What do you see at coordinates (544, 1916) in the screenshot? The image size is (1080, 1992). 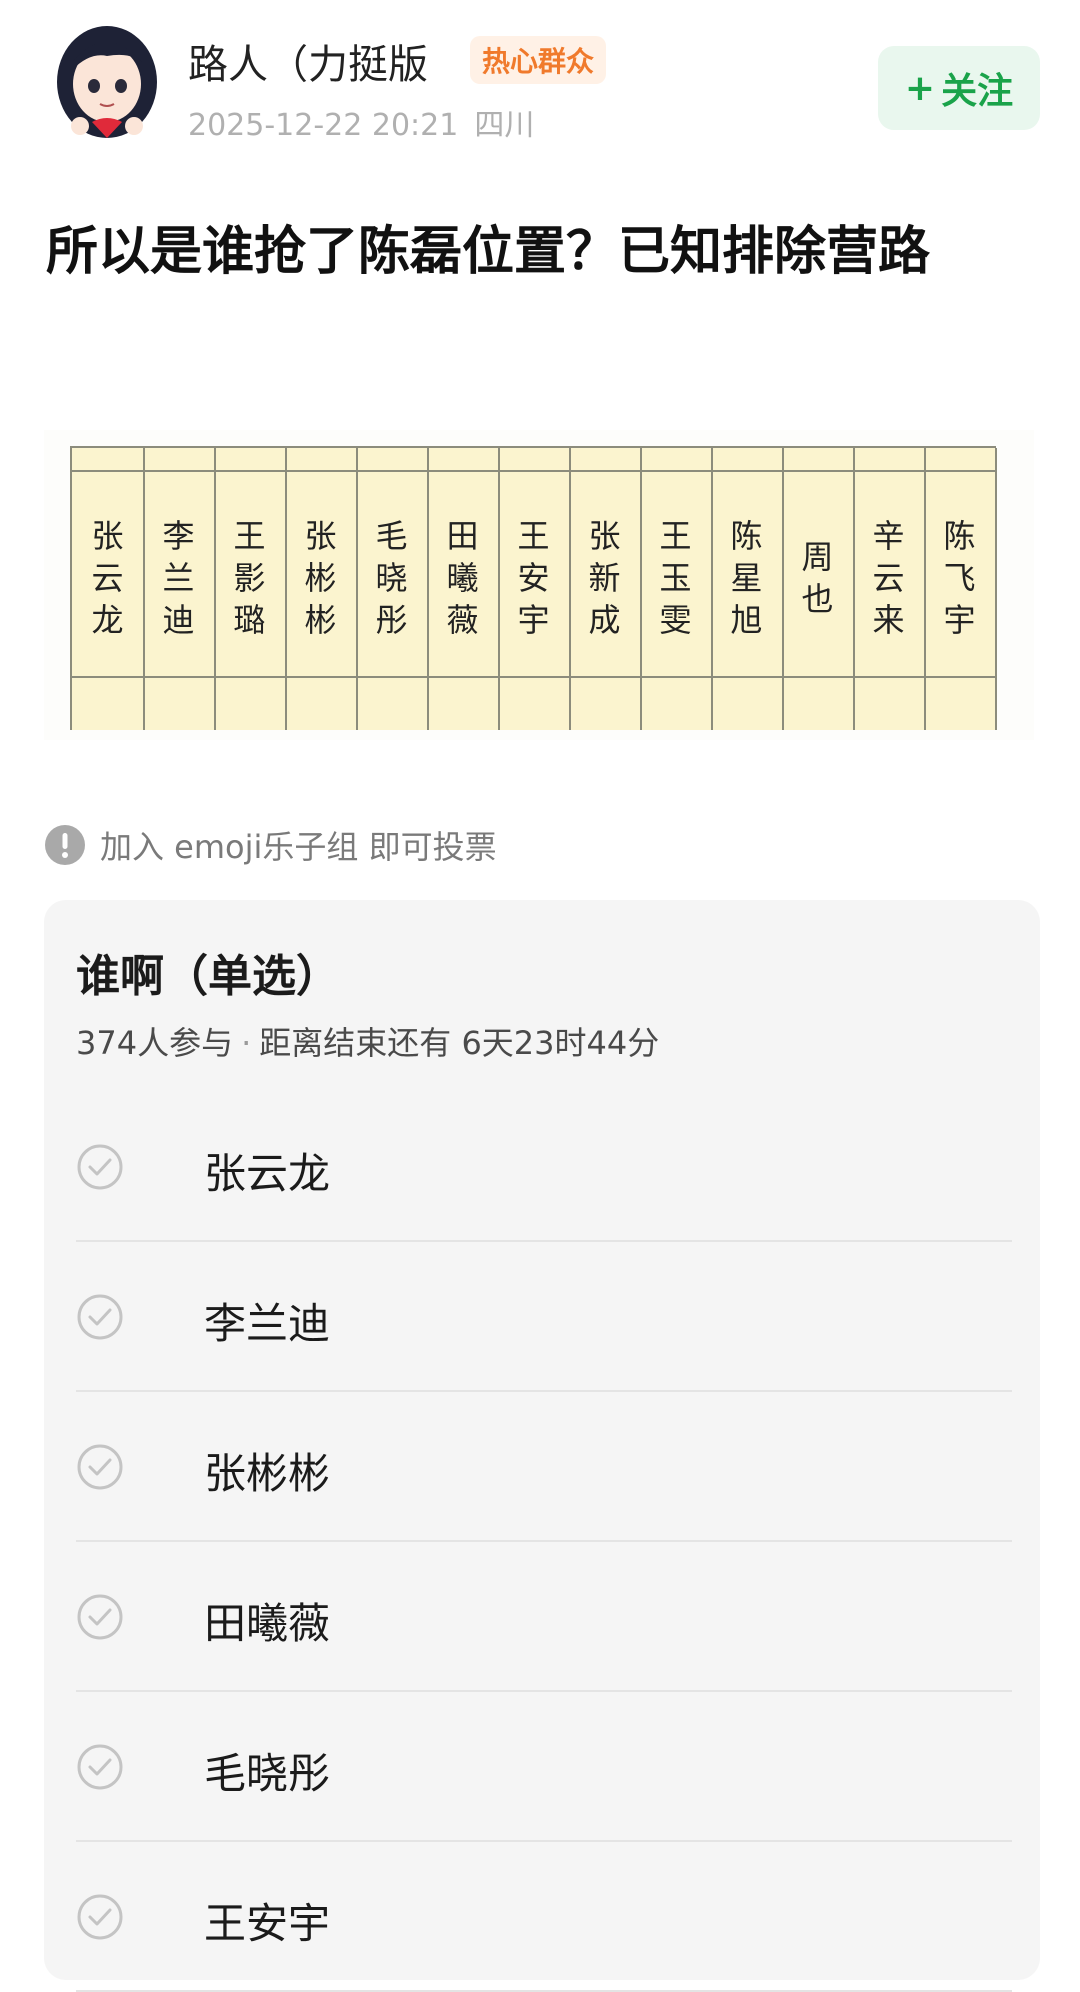 I see `poll-option: 王安宇` at bounding box center [544, 1916].